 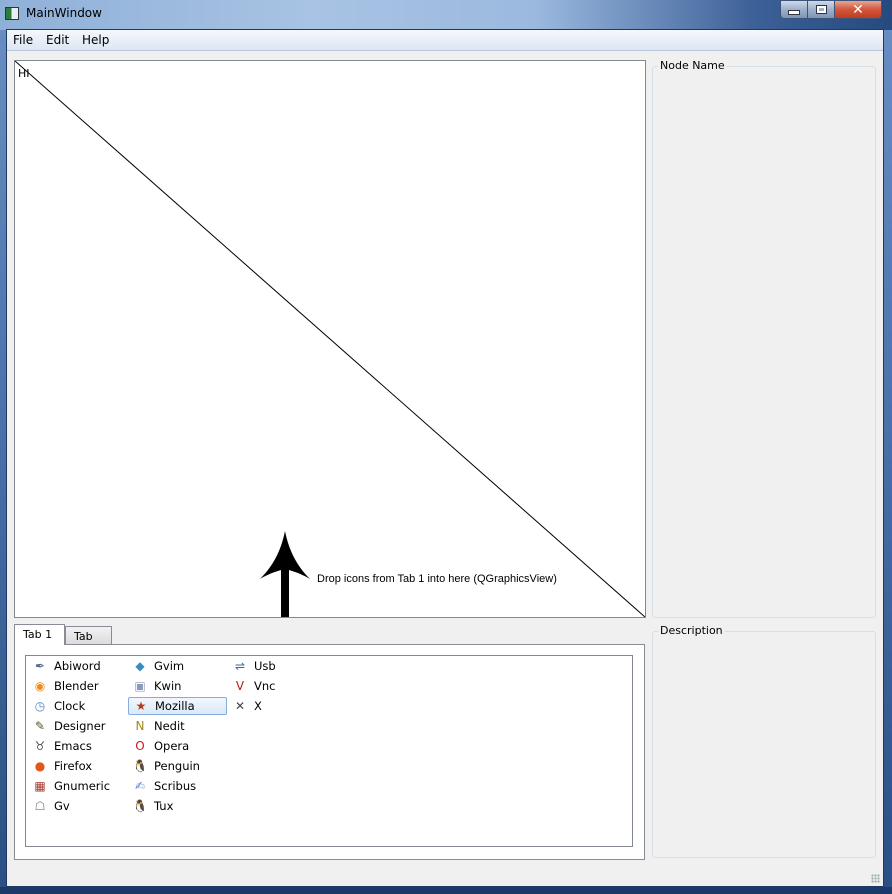 What do you see at coordinates (240, 706) in the screenshot?
I see `x-icon: ✕` at bounding box center [240, 706].